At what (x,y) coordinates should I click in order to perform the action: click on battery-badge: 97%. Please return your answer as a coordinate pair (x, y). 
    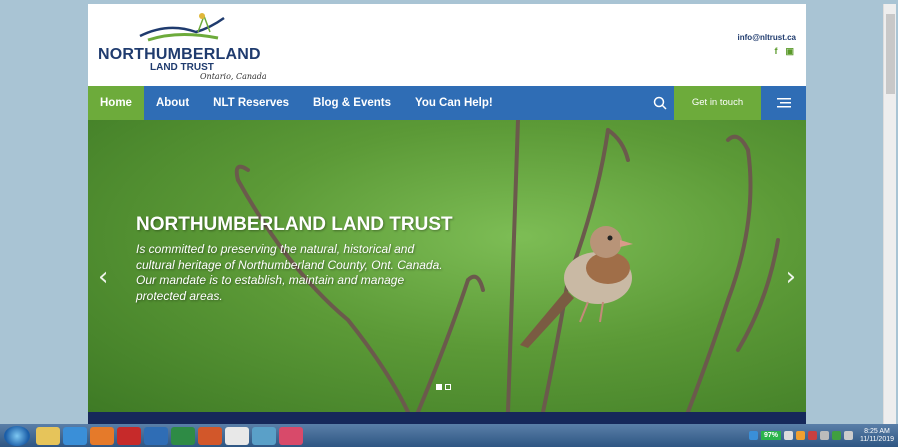
    Looking at the image, I should click on (770, 435).